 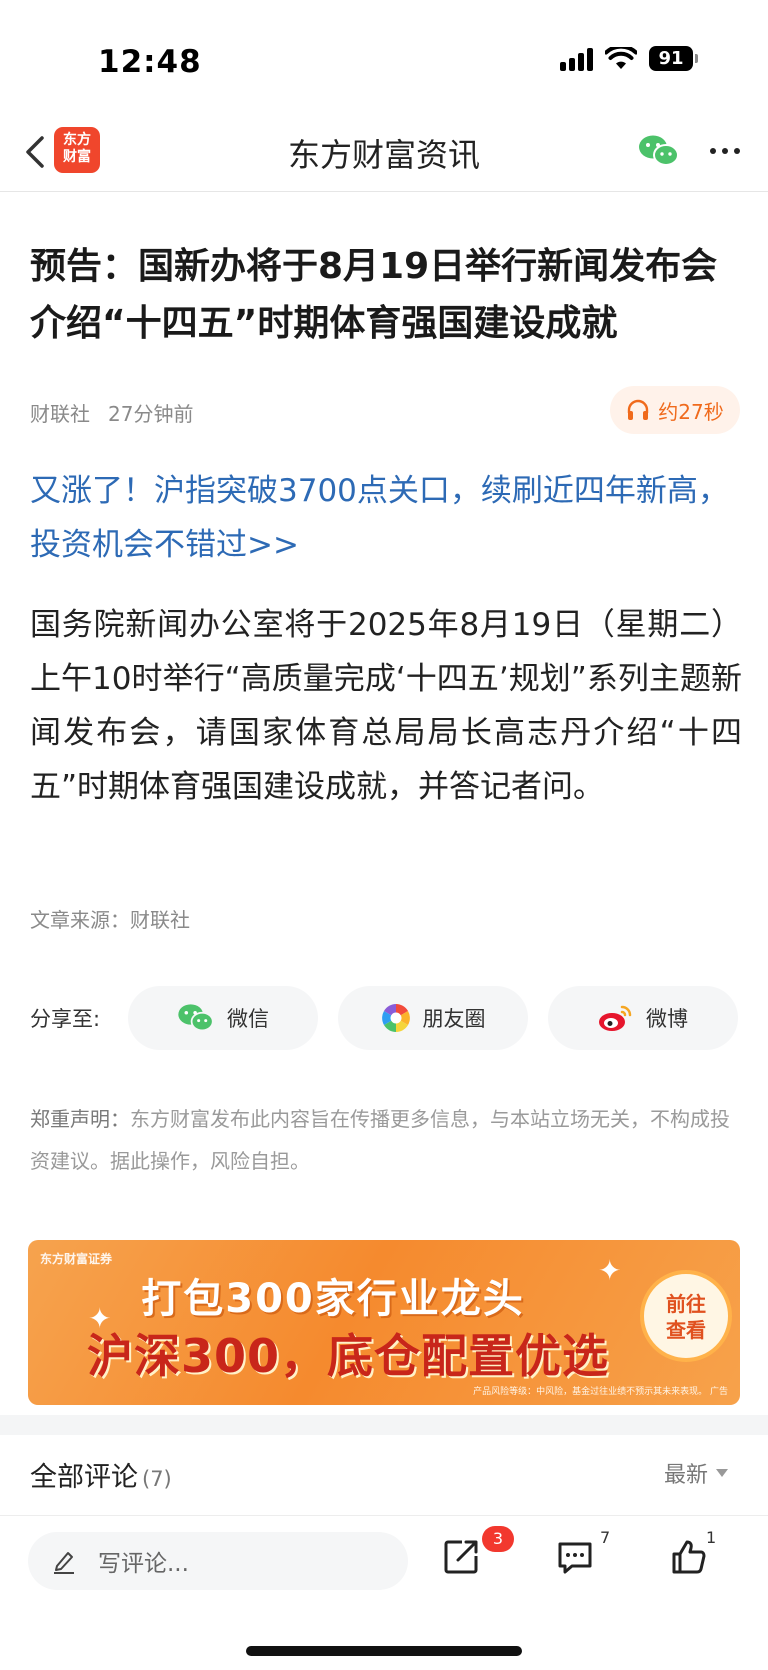 I want to click on status-time: 12:48, so click(x=150, y=62).